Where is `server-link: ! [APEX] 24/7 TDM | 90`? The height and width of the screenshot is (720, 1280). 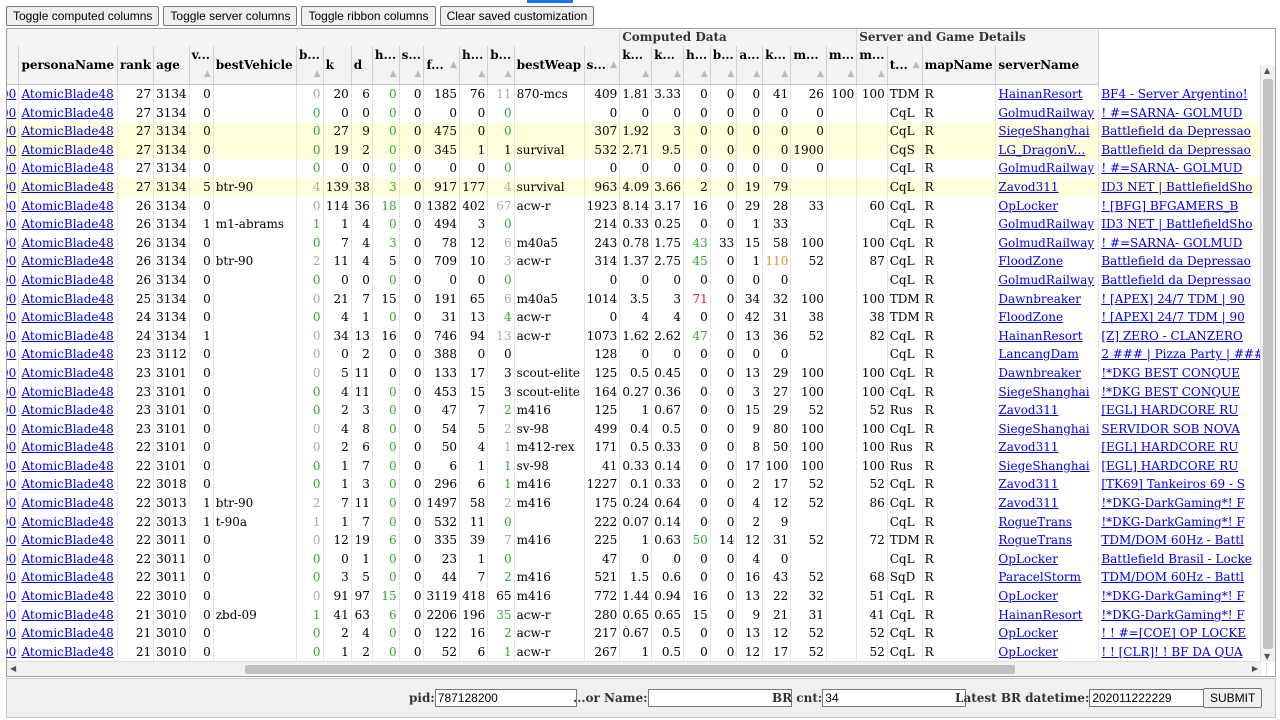 server-link: ! [APEX] 24/7 TDM | 90 is located at coordinates (1172, 299).